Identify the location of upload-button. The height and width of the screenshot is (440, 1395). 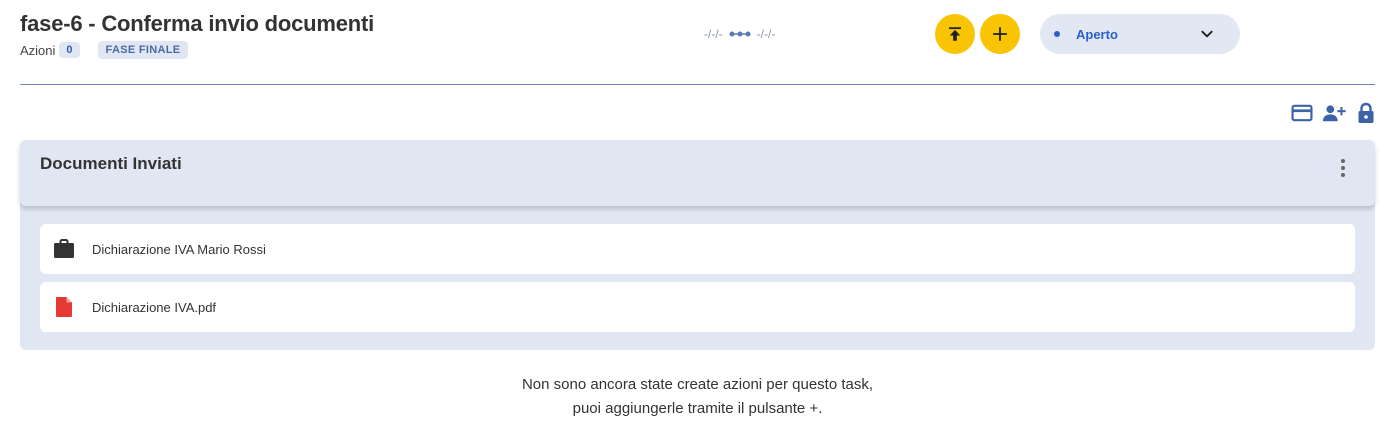
(955, 34).